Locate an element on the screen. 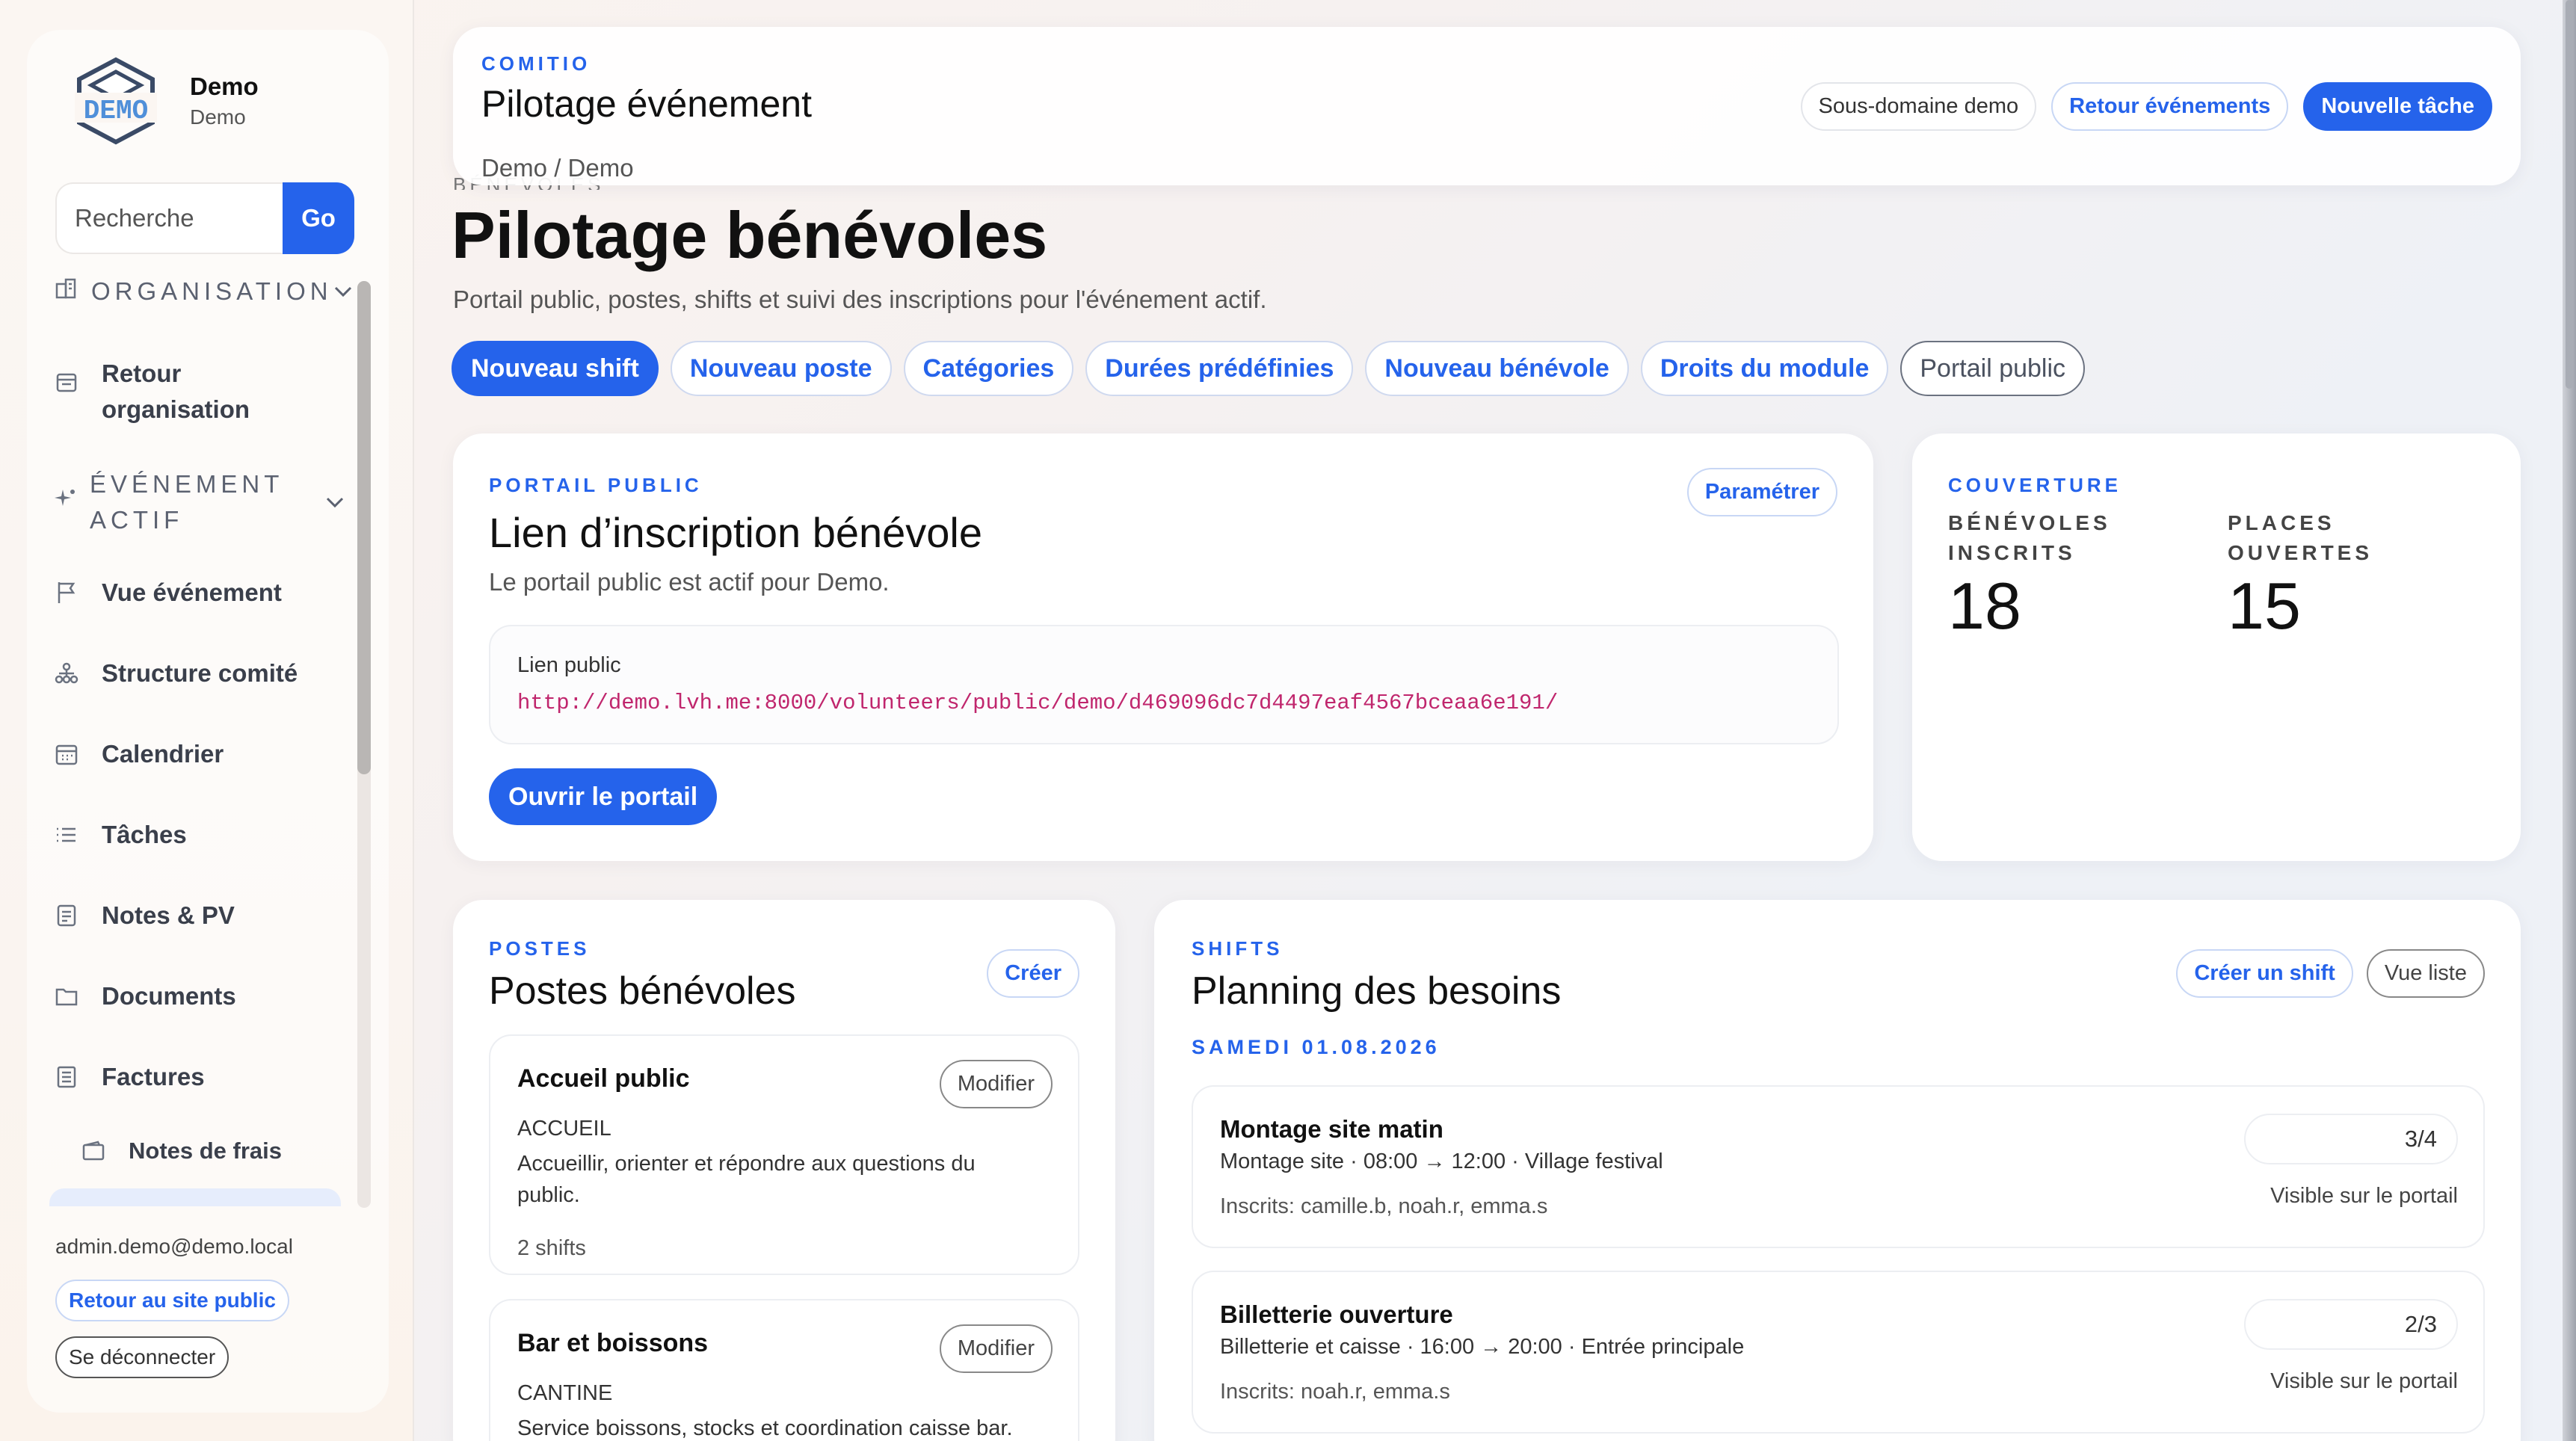 The width and height of the screenshot is (2576, 1441). new-shift-button: Nouveau shift is located at coordinates (555, 368).